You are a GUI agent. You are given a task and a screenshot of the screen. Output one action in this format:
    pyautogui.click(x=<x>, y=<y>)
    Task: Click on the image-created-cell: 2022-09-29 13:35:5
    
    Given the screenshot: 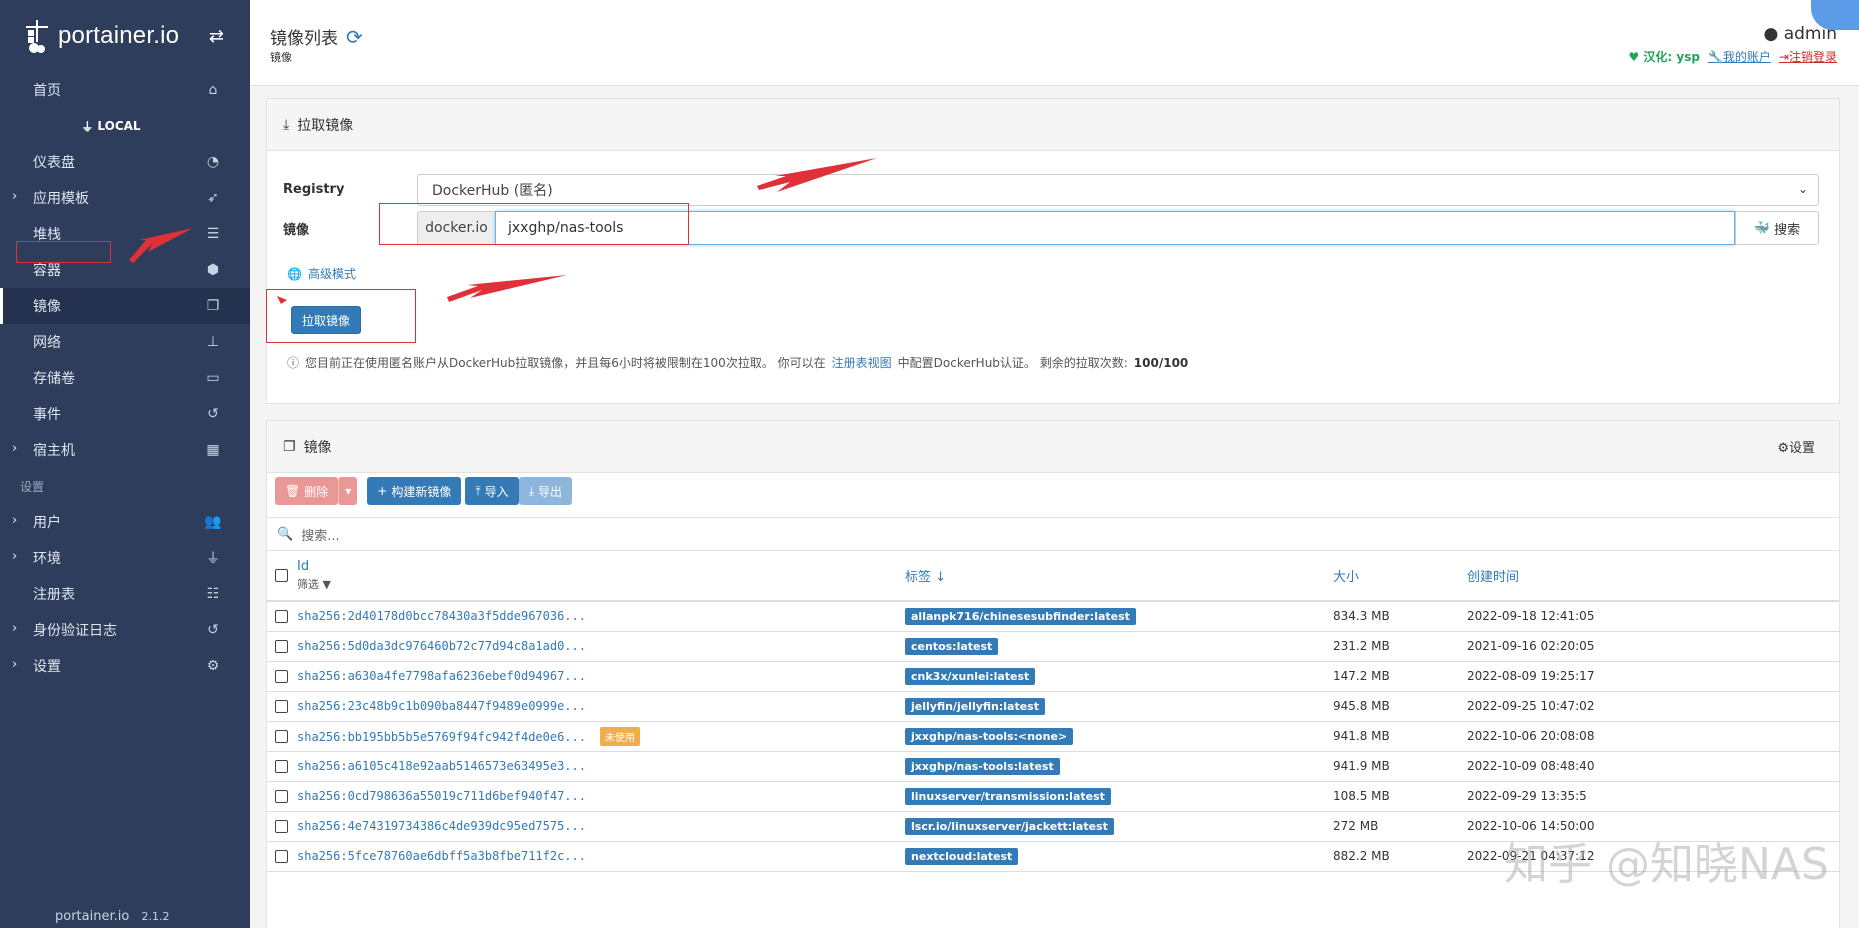 What is the action you would take?
    pyautogui.click(x=1653, y=796)
    